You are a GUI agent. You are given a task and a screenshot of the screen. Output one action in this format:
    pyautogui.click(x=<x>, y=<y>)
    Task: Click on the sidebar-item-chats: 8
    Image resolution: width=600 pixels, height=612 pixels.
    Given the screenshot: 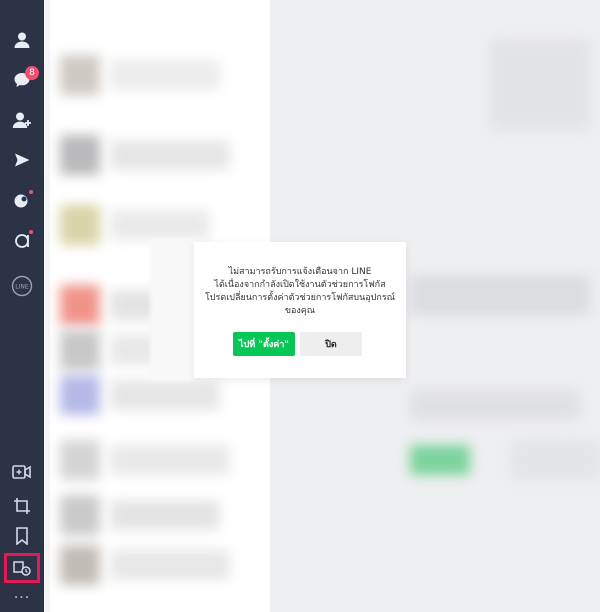 What is the action you would take?
    pyautogui.click(x=22, y=80)
    